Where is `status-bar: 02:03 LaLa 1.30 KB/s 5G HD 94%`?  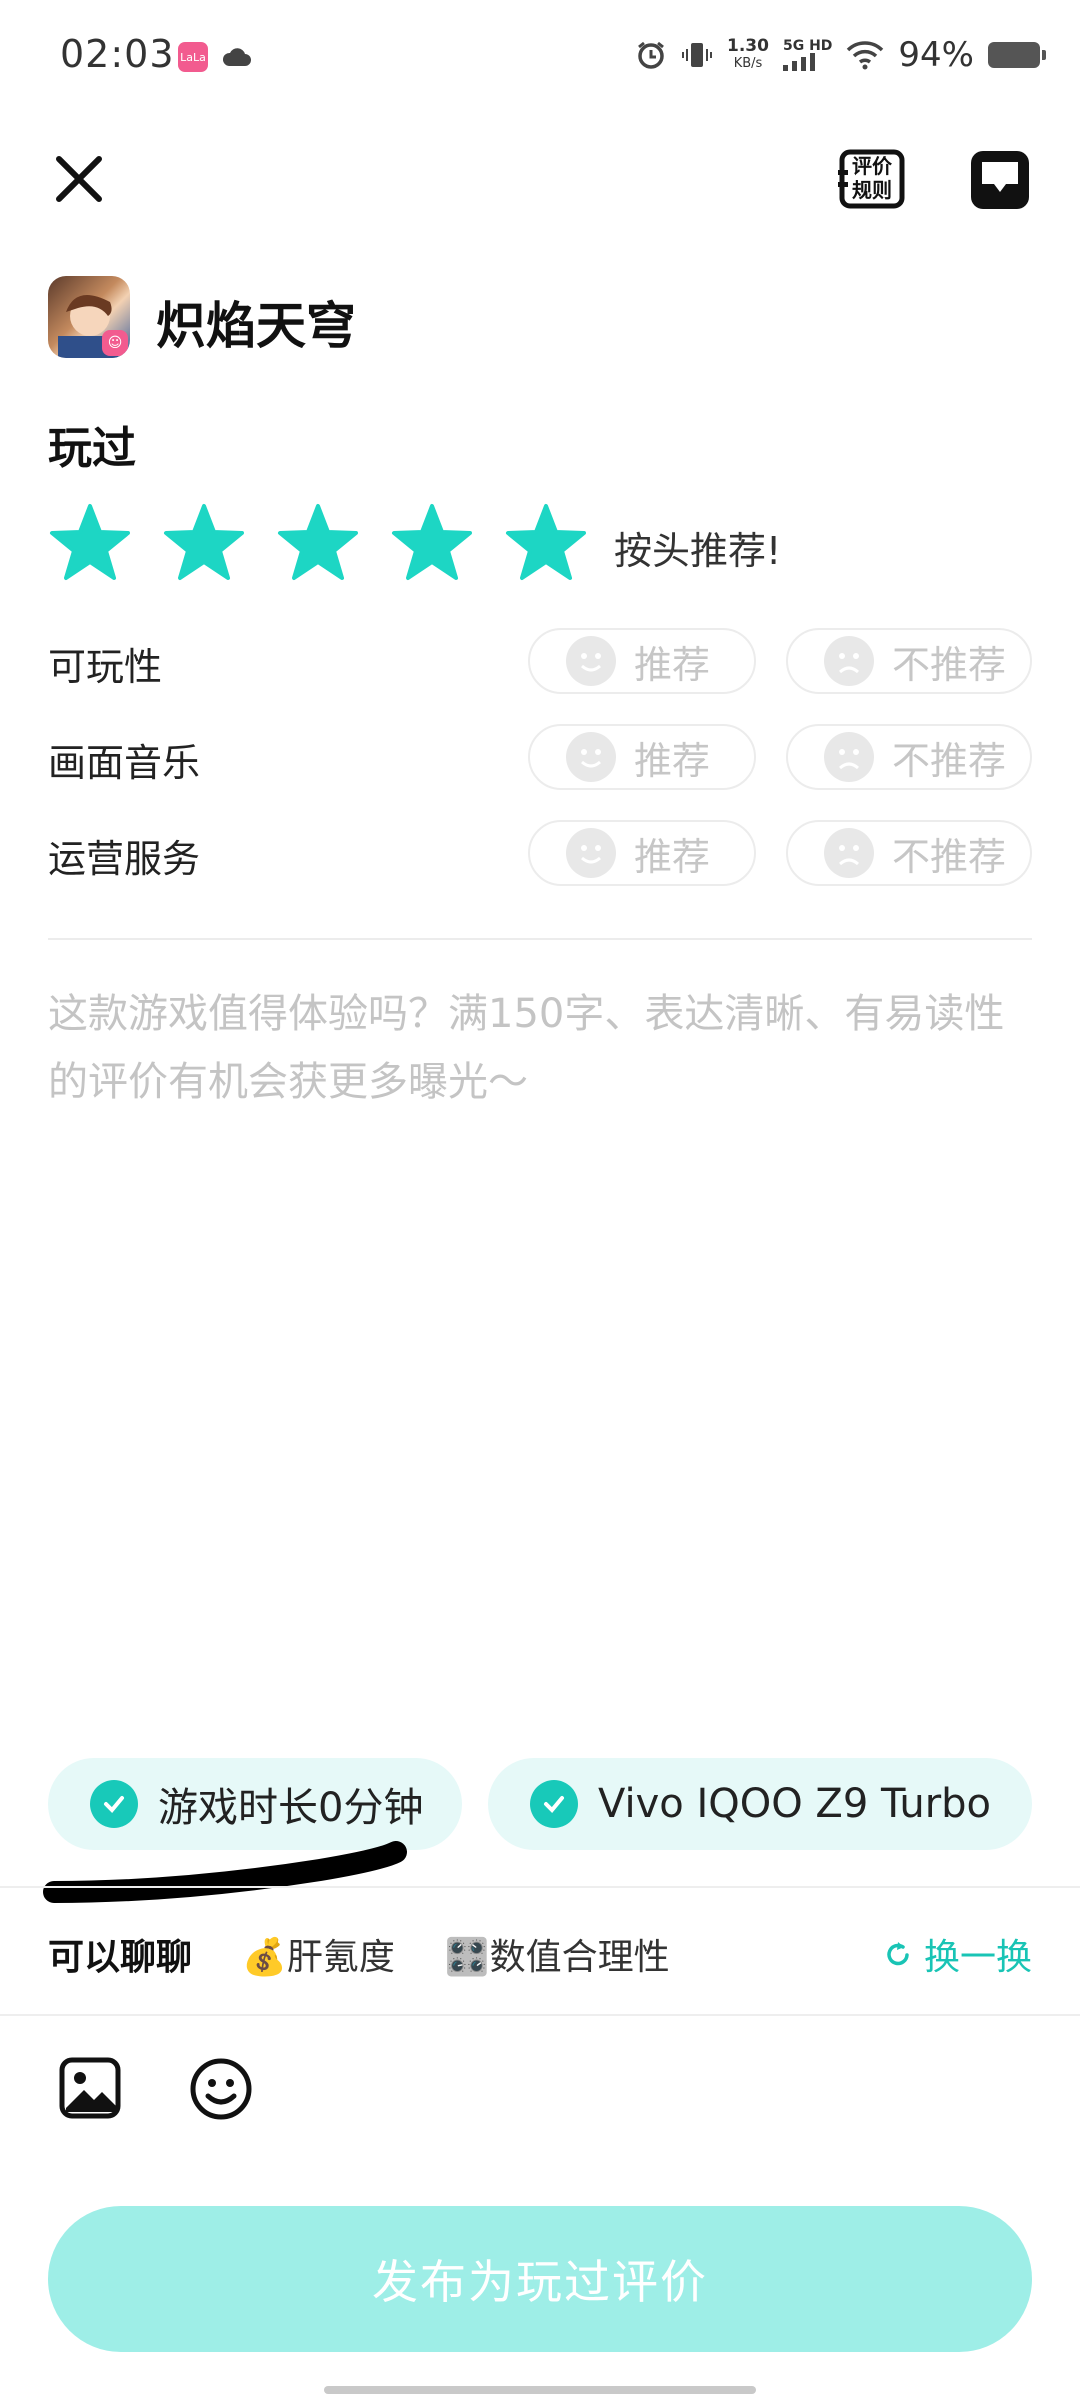
status-bar: 02:03 LaLa 1.30 KB/s 5G HD 94% is located at coordinates (540, 55).